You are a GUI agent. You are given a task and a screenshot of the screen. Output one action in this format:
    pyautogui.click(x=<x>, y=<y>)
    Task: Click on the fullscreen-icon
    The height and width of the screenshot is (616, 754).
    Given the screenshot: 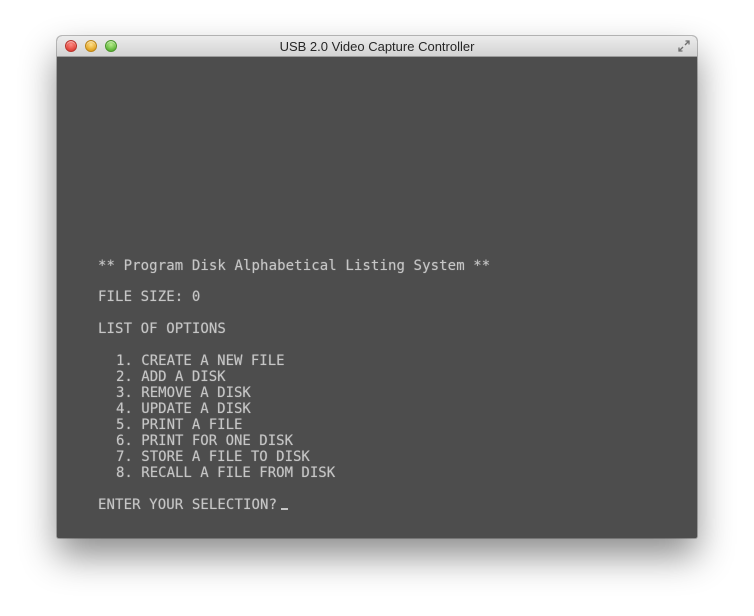 What is the action you would take?
    pyautogui.click(x=684, y=46)
    